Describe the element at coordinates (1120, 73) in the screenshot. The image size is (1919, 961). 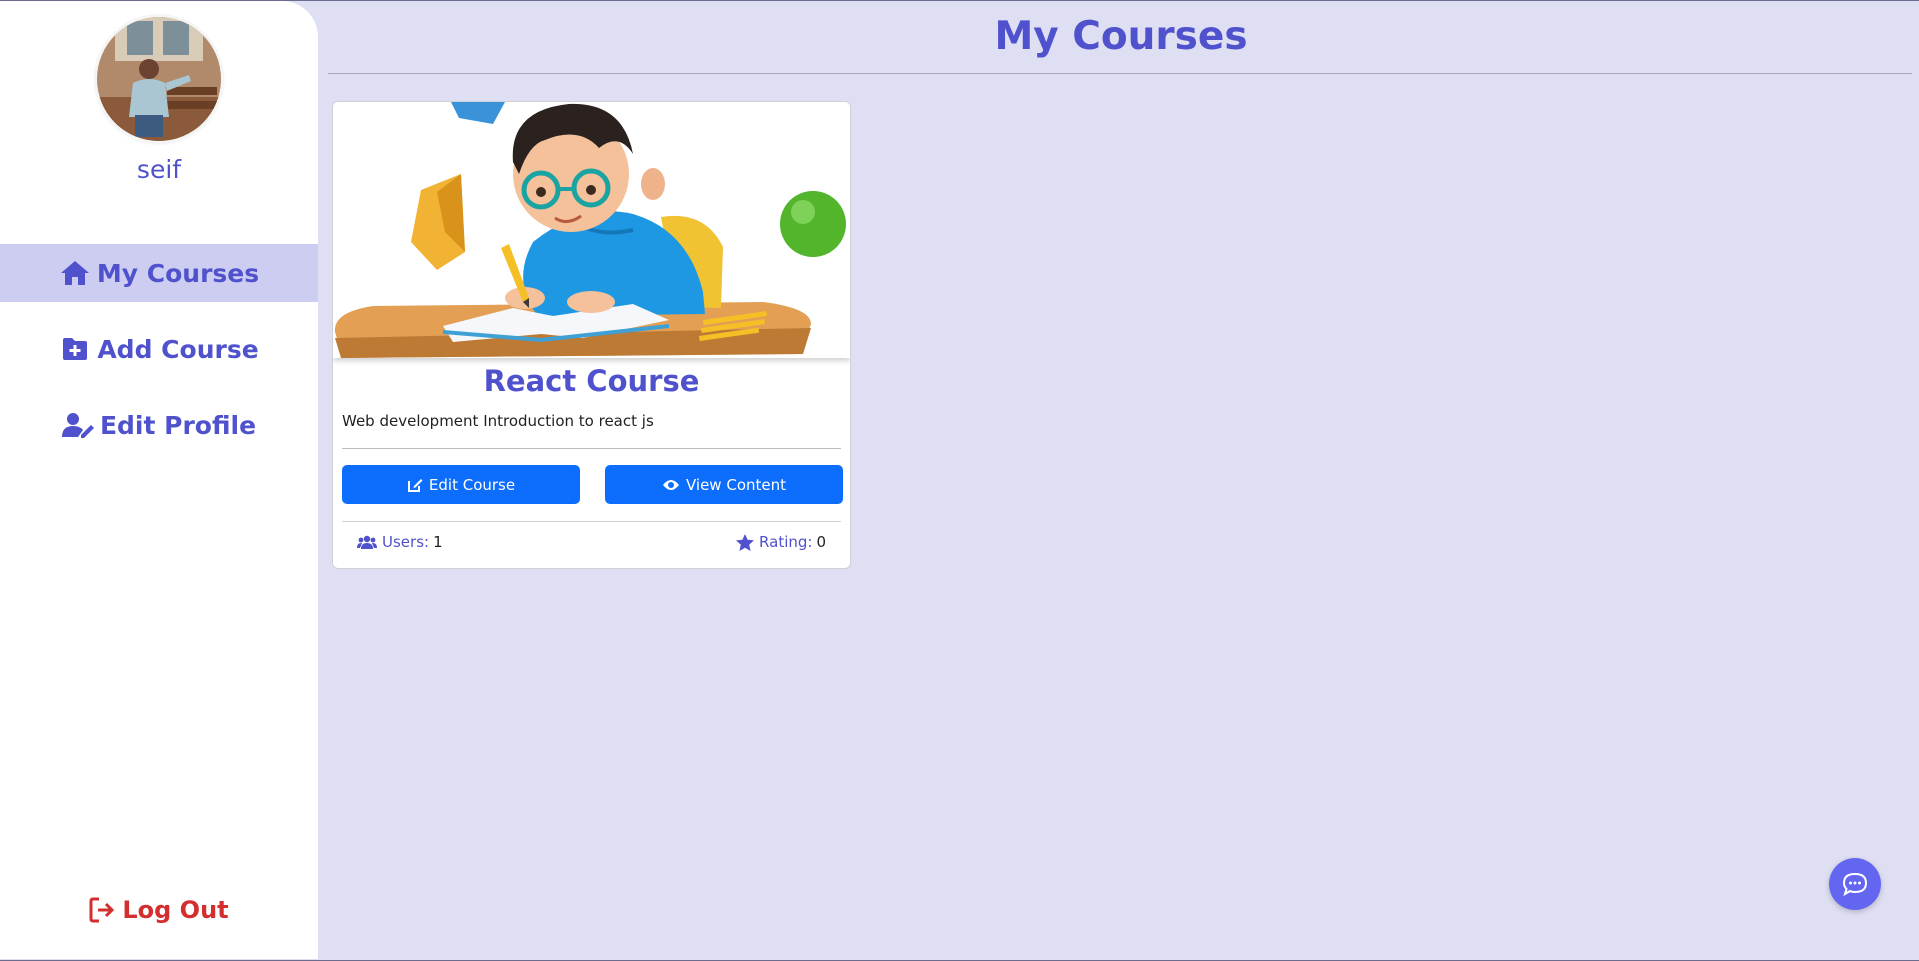
I see `title-divider` at that location.